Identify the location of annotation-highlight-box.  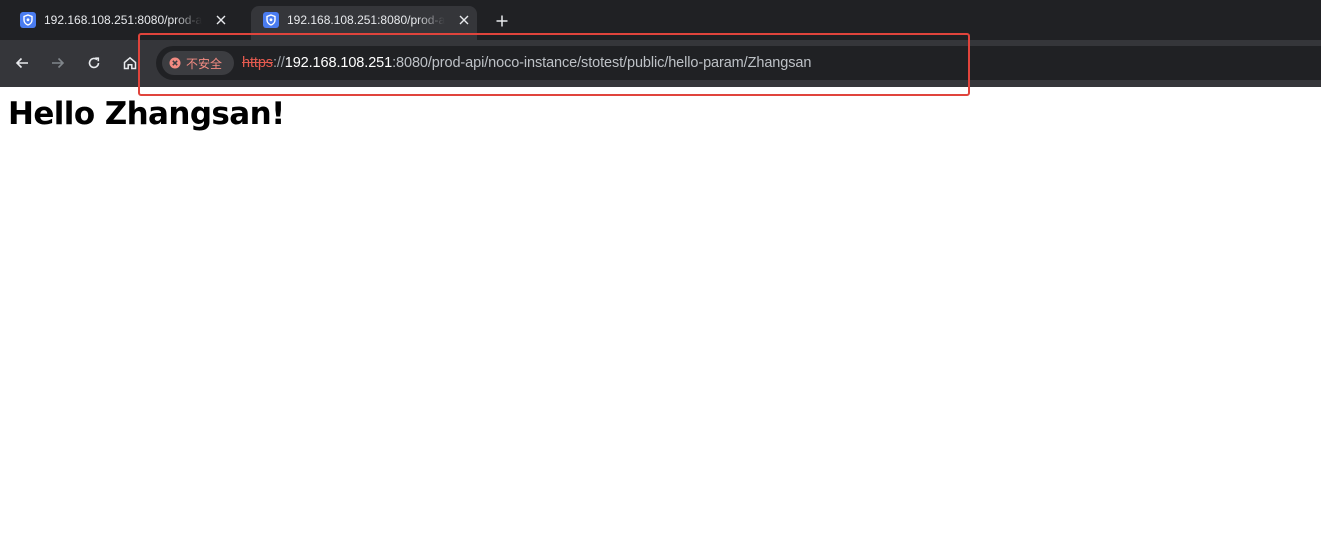
(554, 64).